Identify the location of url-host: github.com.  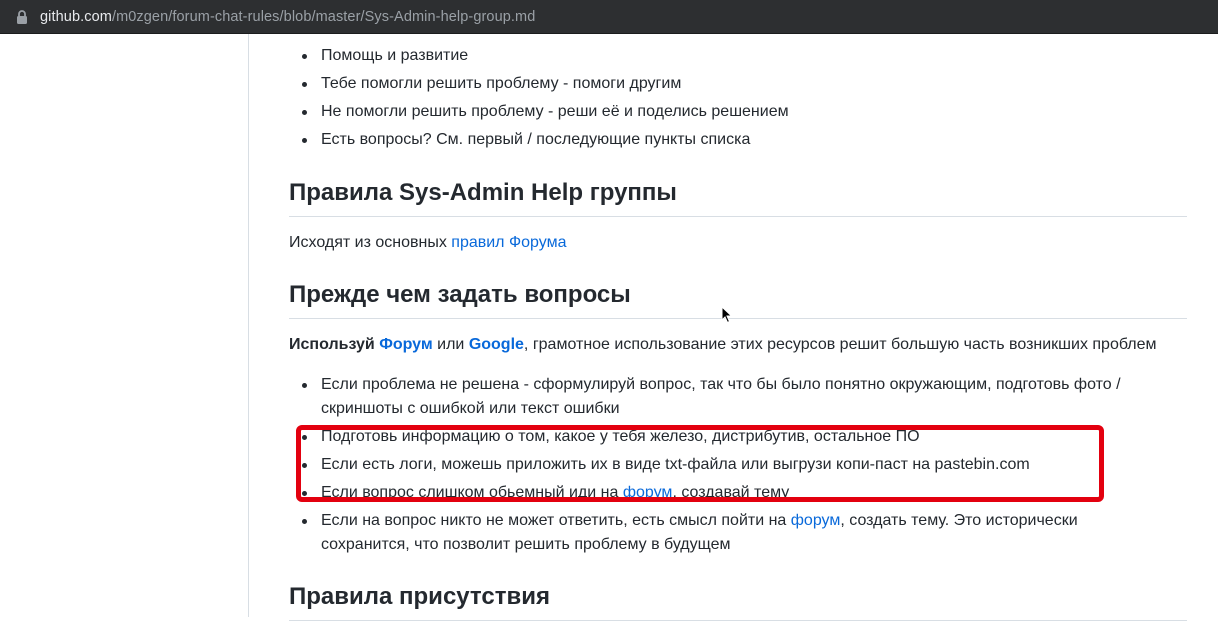
(76, 17).